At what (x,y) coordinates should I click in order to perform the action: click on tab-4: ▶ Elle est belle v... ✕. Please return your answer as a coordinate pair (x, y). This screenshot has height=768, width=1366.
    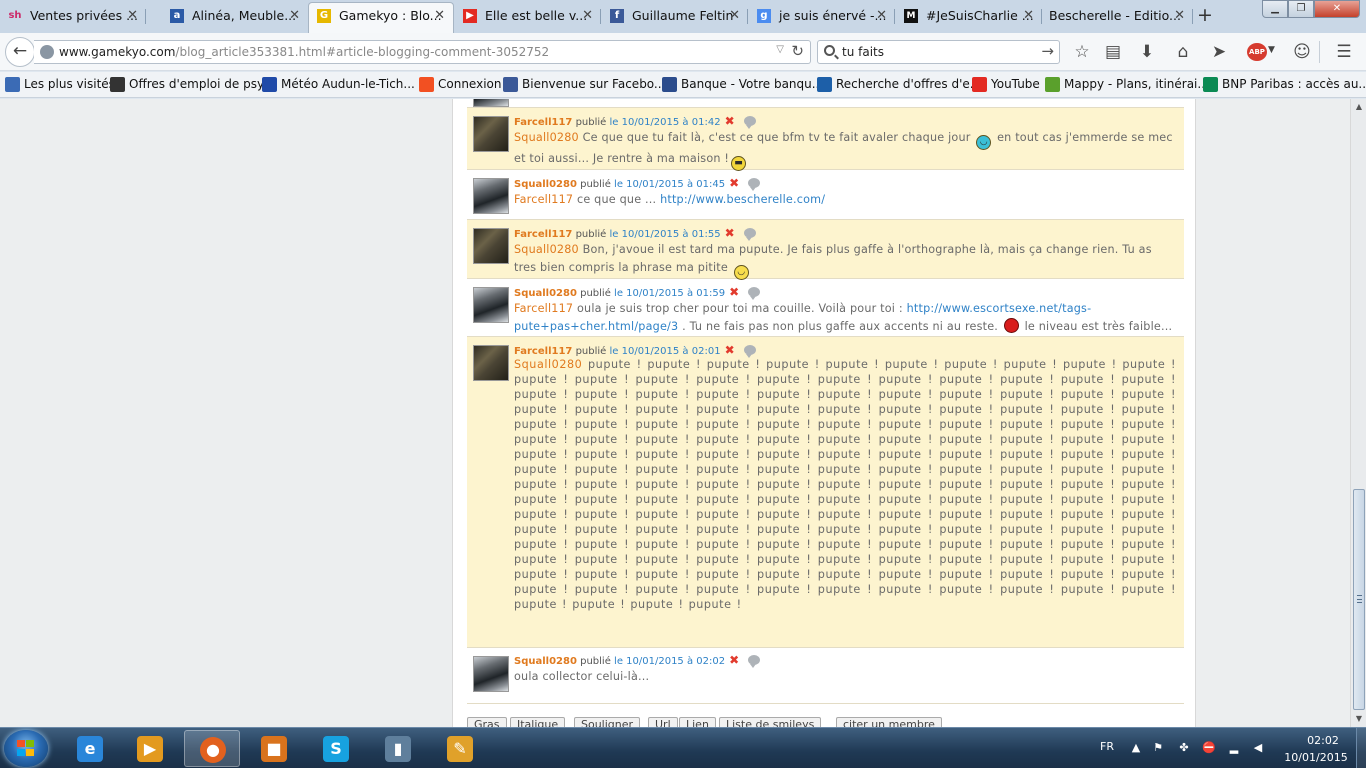
    Looking at the image, I should click on (528, 16).